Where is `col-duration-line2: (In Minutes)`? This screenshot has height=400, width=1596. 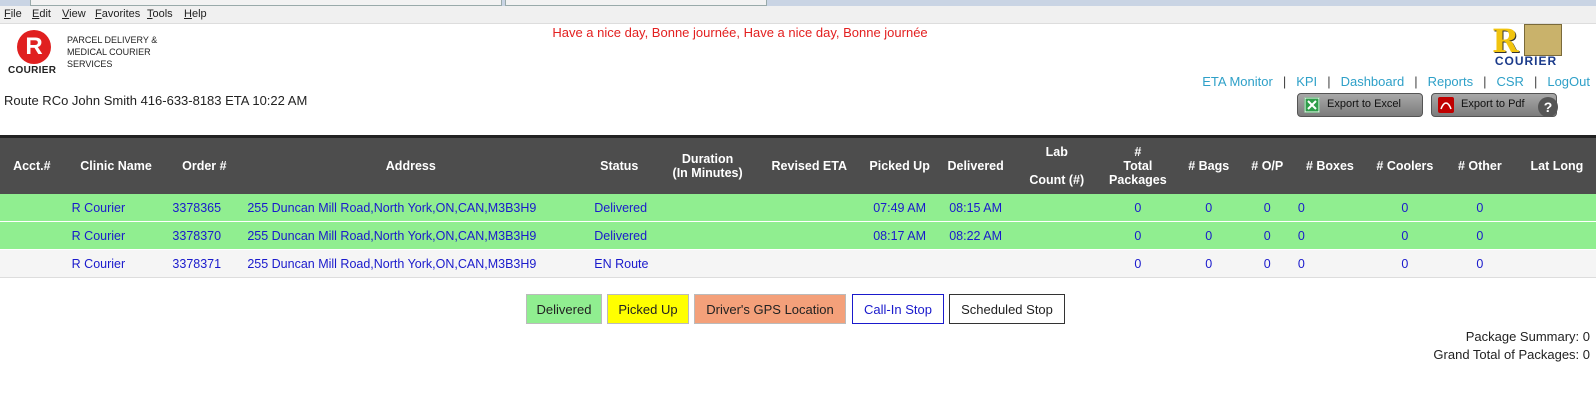 col-duration-line2: (In Minutes) is located at coordinates (707, 173).